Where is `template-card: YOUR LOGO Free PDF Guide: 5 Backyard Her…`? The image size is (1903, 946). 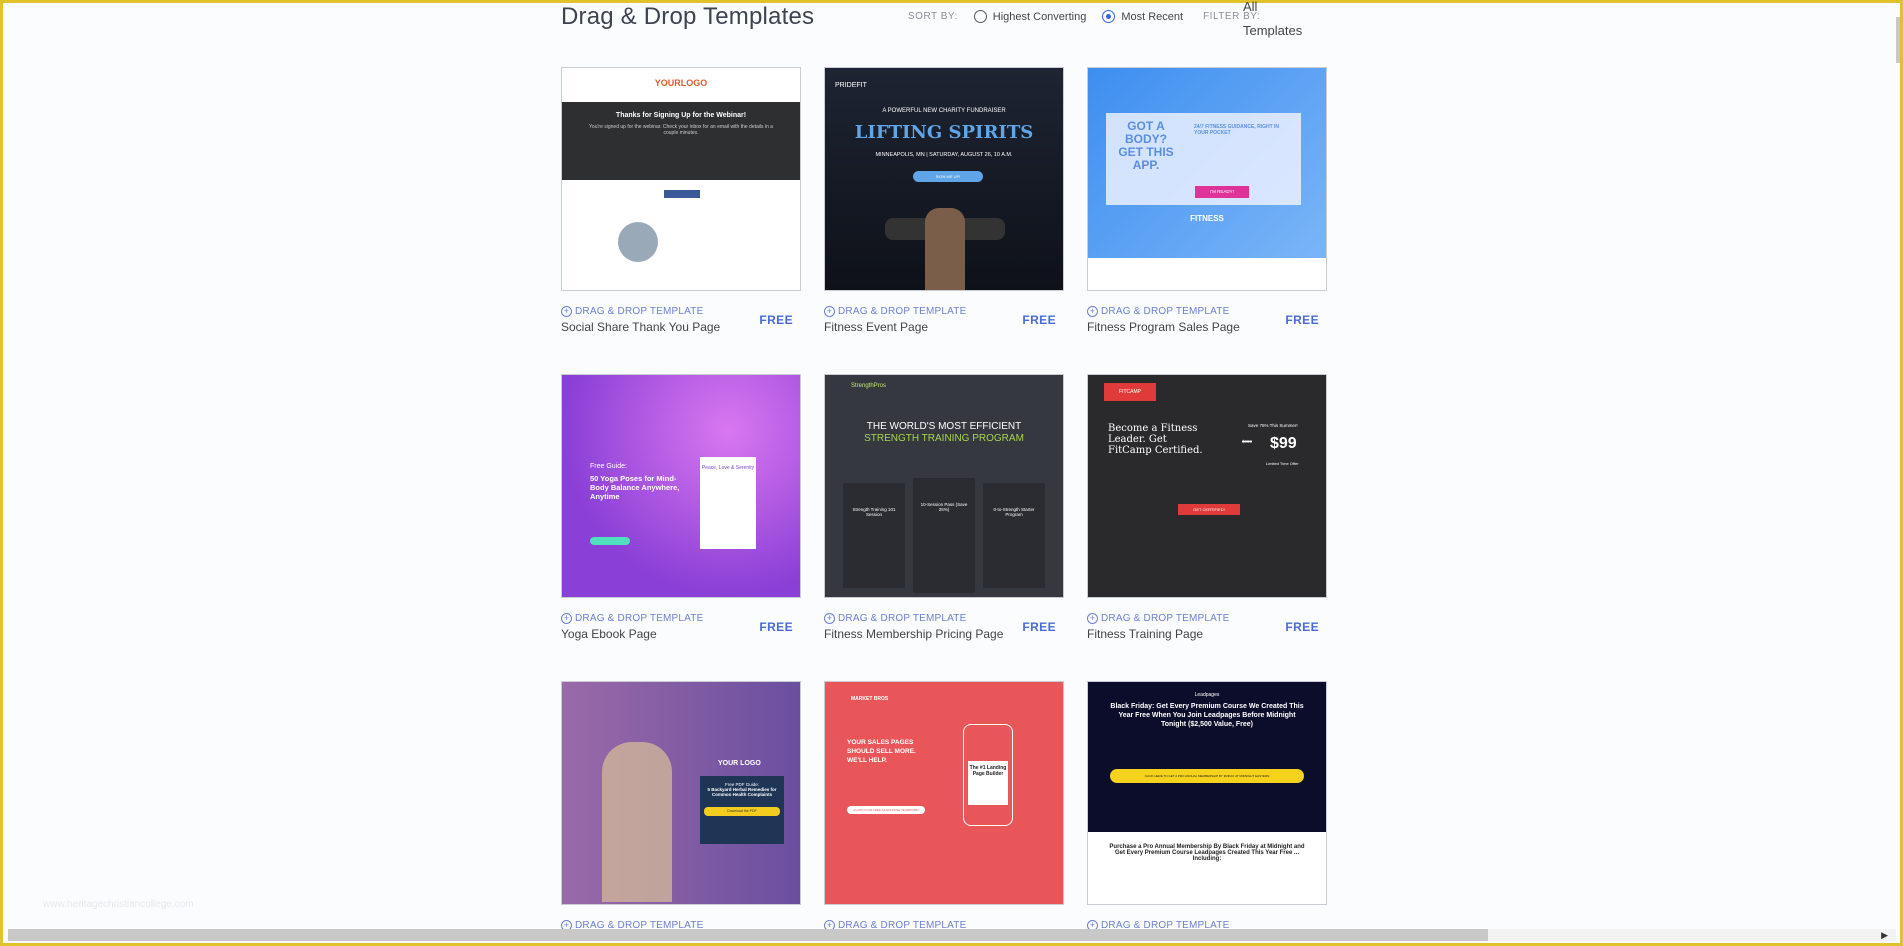
template-card: YOUR LOGO Free PDF Guide: 5 Backyard Her… is located at coordinates (681, 813).